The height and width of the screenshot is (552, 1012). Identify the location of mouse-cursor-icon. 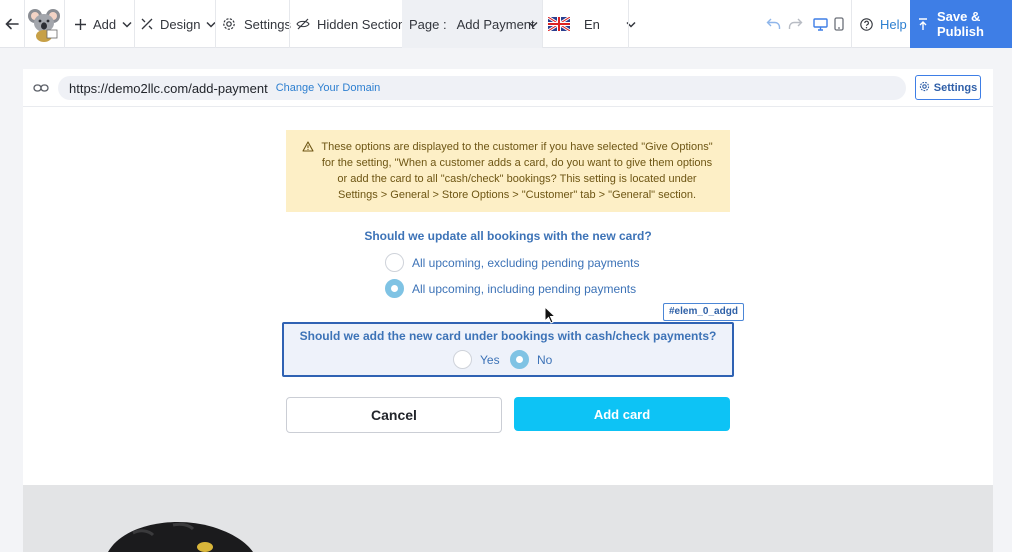
(550, 317).